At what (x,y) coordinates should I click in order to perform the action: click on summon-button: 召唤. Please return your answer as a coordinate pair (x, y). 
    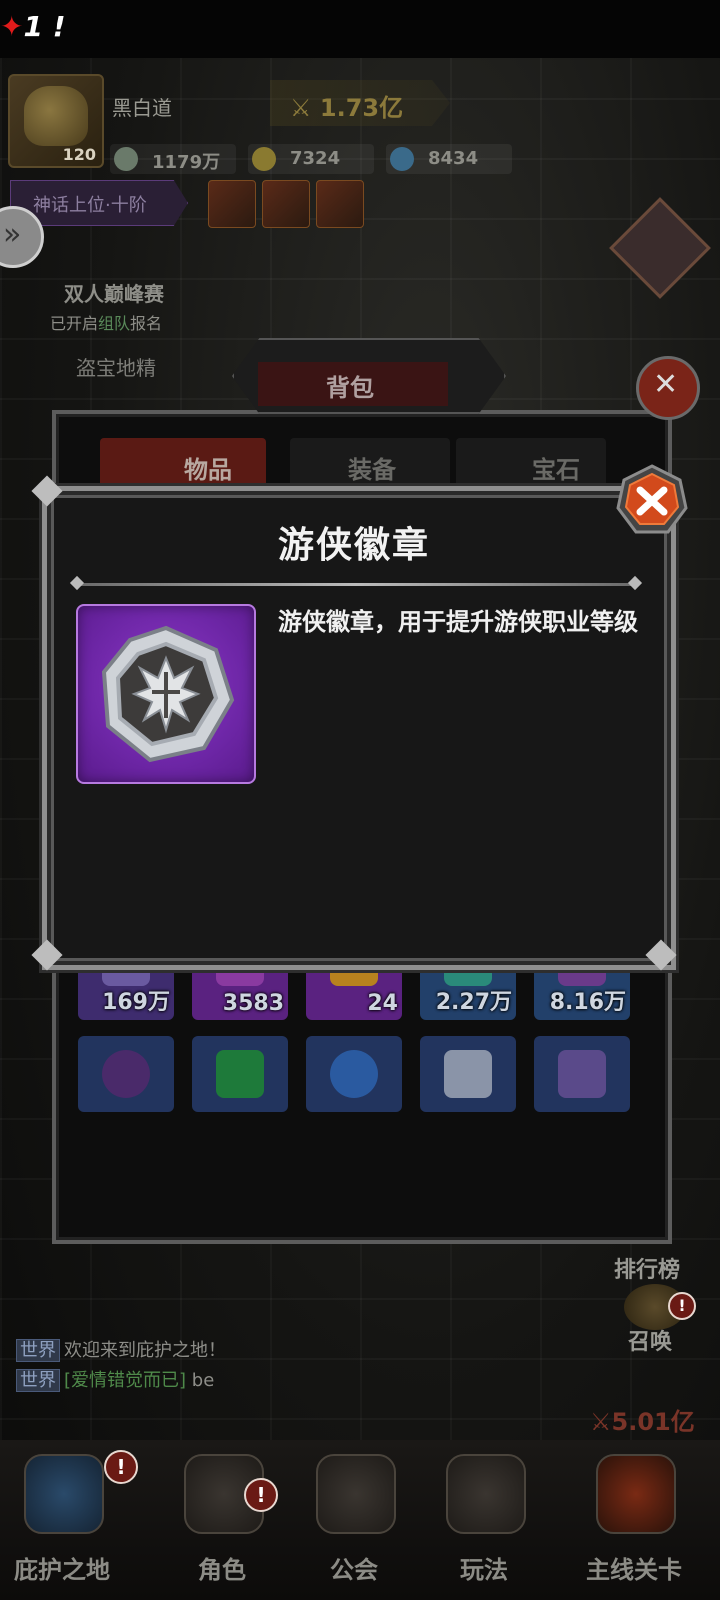
    Looking at the image, I should click on (650, 1340).